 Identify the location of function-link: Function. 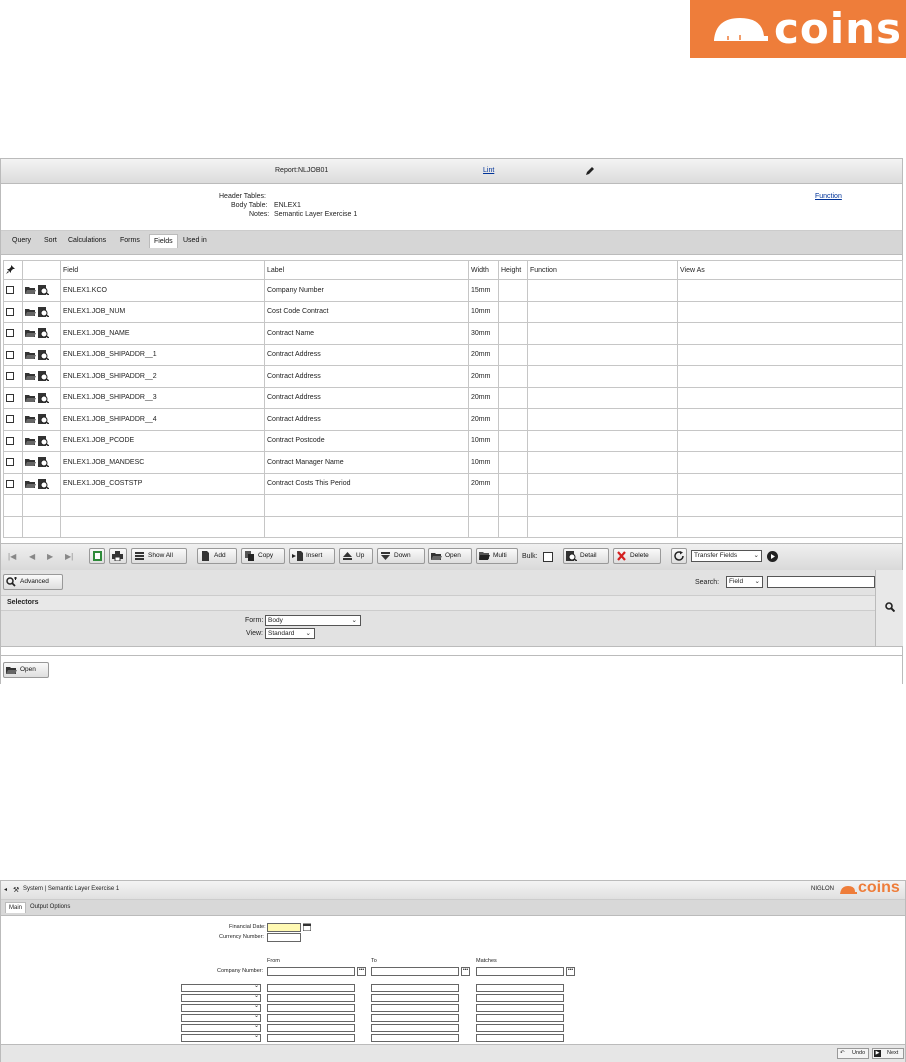
(828, 196).